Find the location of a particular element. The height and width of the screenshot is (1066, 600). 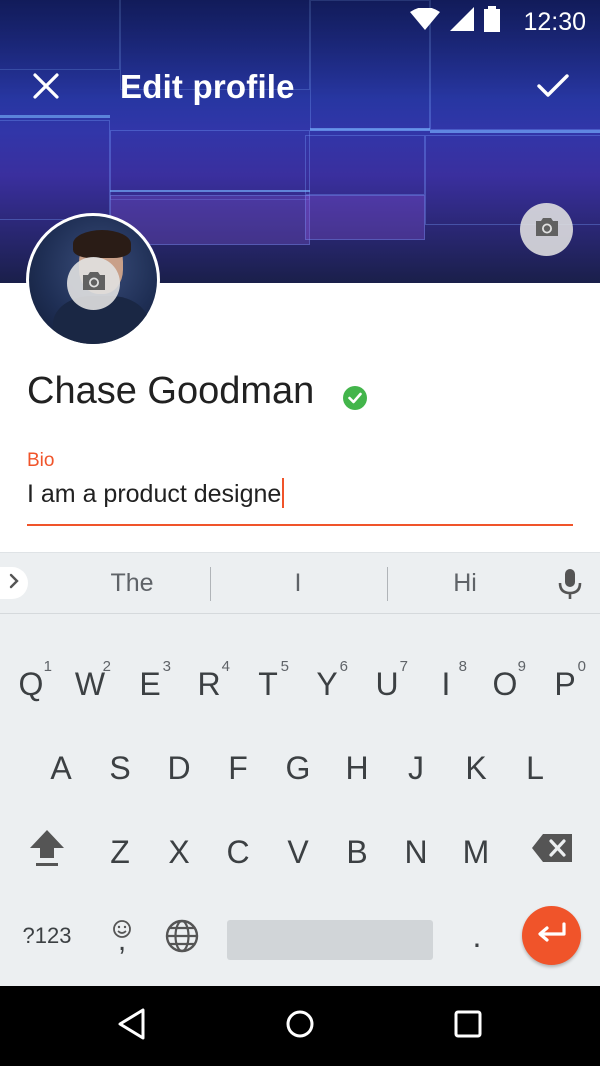

backspace-icon is located at coordinates (552, 852).